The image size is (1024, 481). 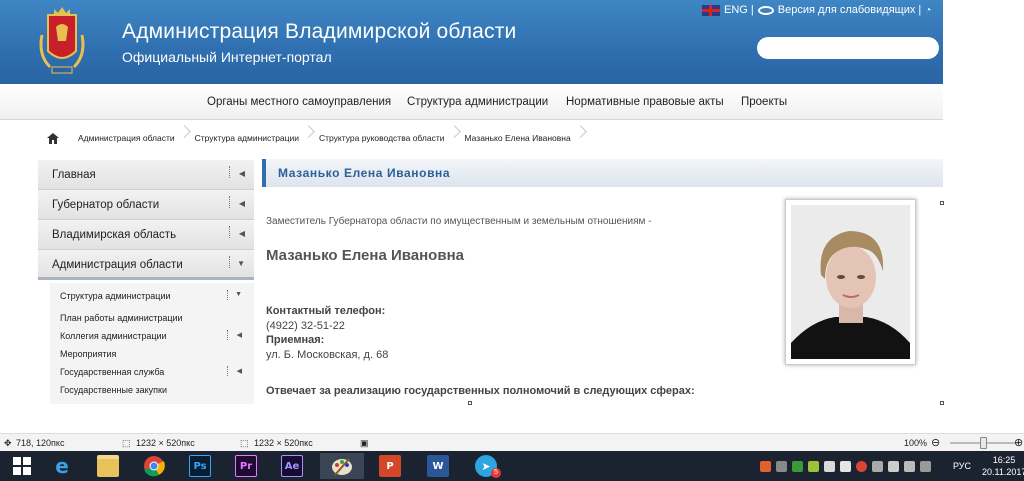 I want to click on zoom-in-button: ⊕, so click(x=1018, y=442).